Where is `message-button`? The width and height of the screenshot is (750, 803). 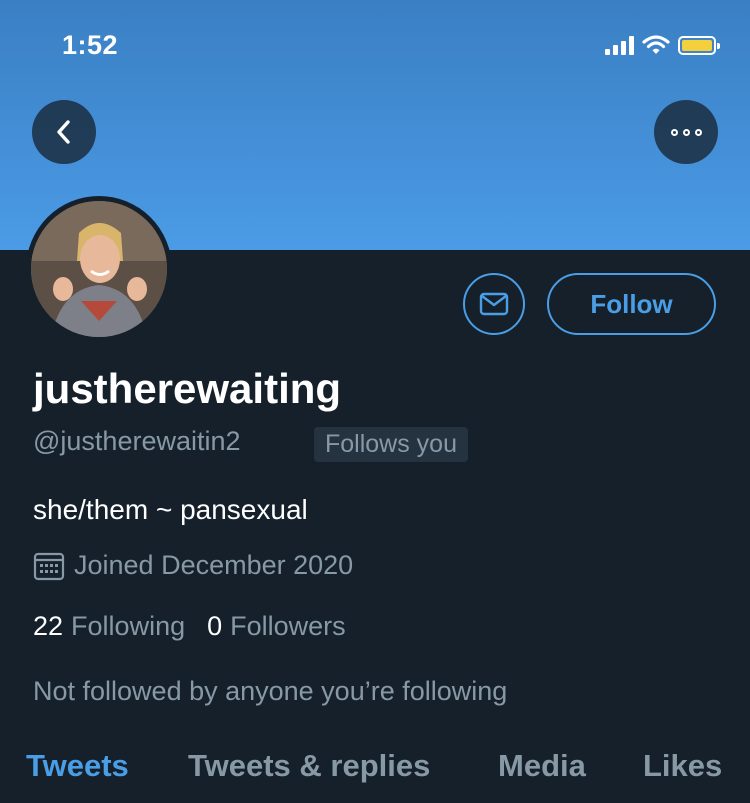 message-button is located at coordinates (494, 304).